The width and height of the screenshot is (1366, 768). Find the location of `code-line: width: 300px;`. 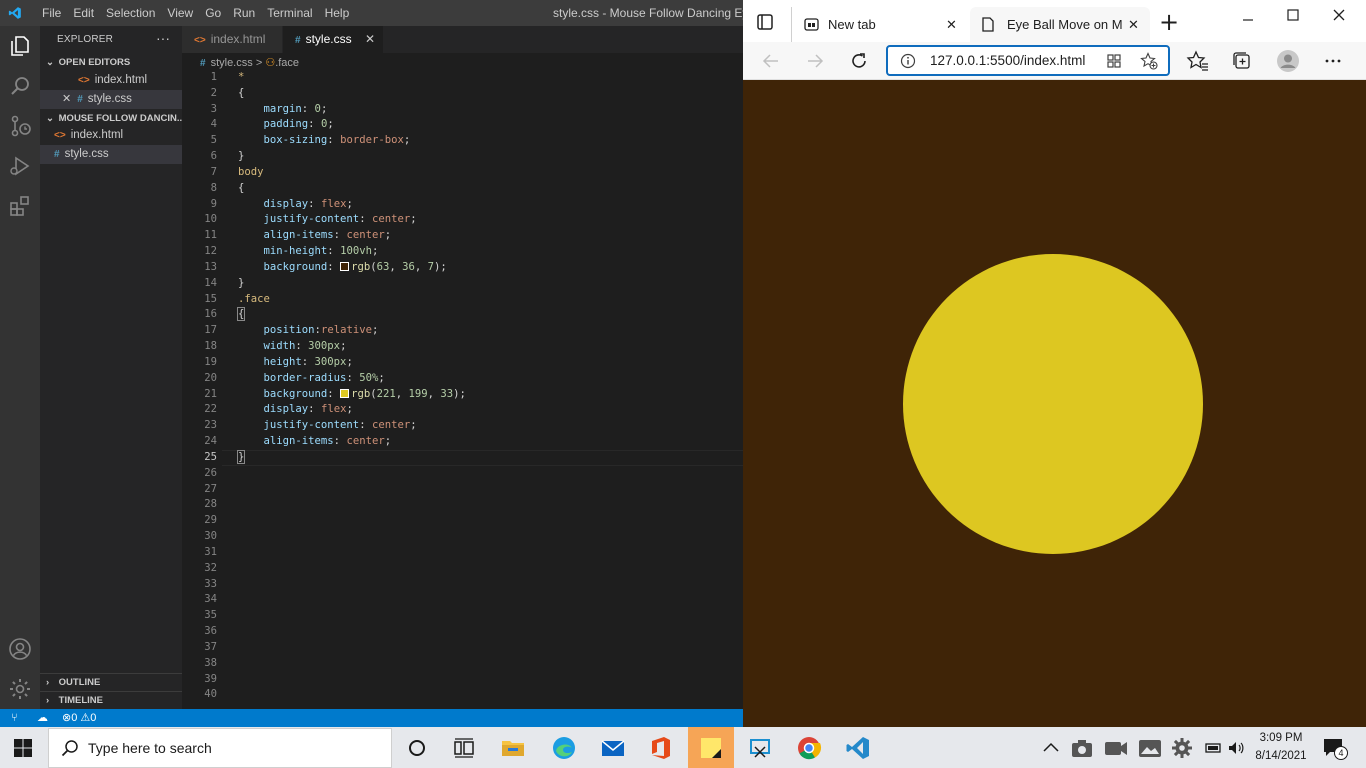

code-line: width: 300px; is located at coordinates (292, 347).